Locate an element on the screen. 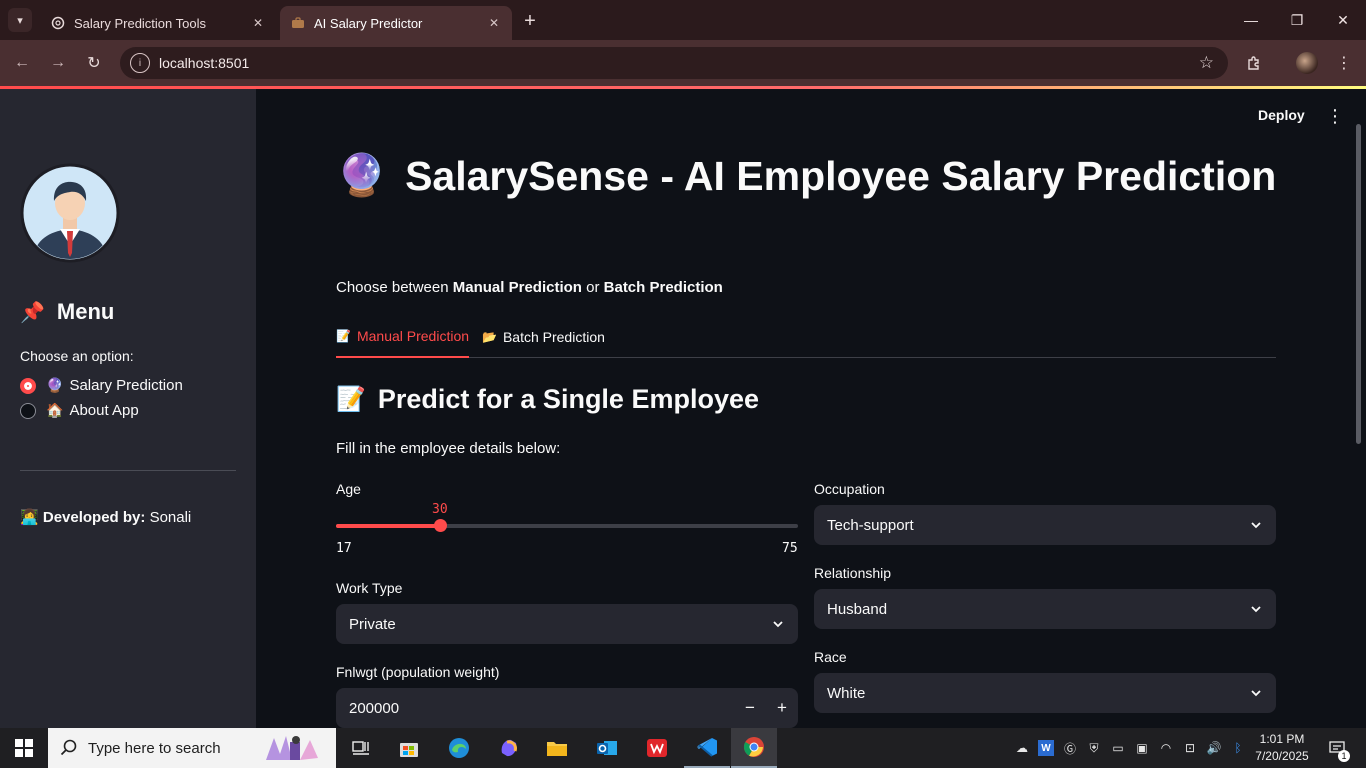 The image size is (1366, 768). occupation-select: Tech-support is located at coordinates (1045, 525).